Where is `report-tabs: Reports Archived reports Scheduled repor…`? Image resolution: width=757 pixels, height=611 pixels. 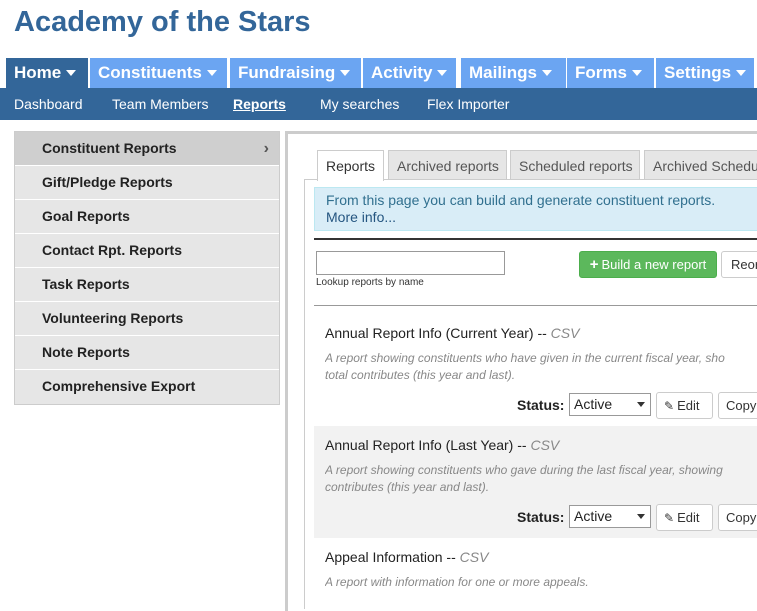 report-tabs: Reports Archived reports Scheduled repor… is located at coordinates (537, 165).